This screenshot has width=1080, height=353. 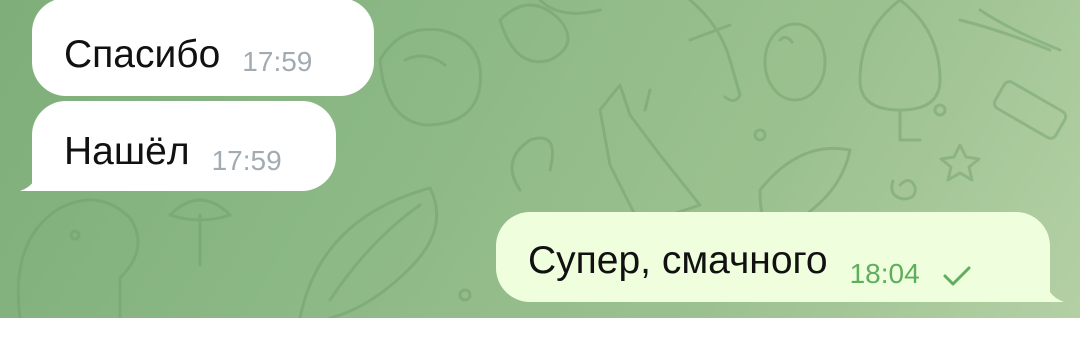 I want to click on message-bubble-incoming: Спасибо 17:59, so click(x=203, y=48).